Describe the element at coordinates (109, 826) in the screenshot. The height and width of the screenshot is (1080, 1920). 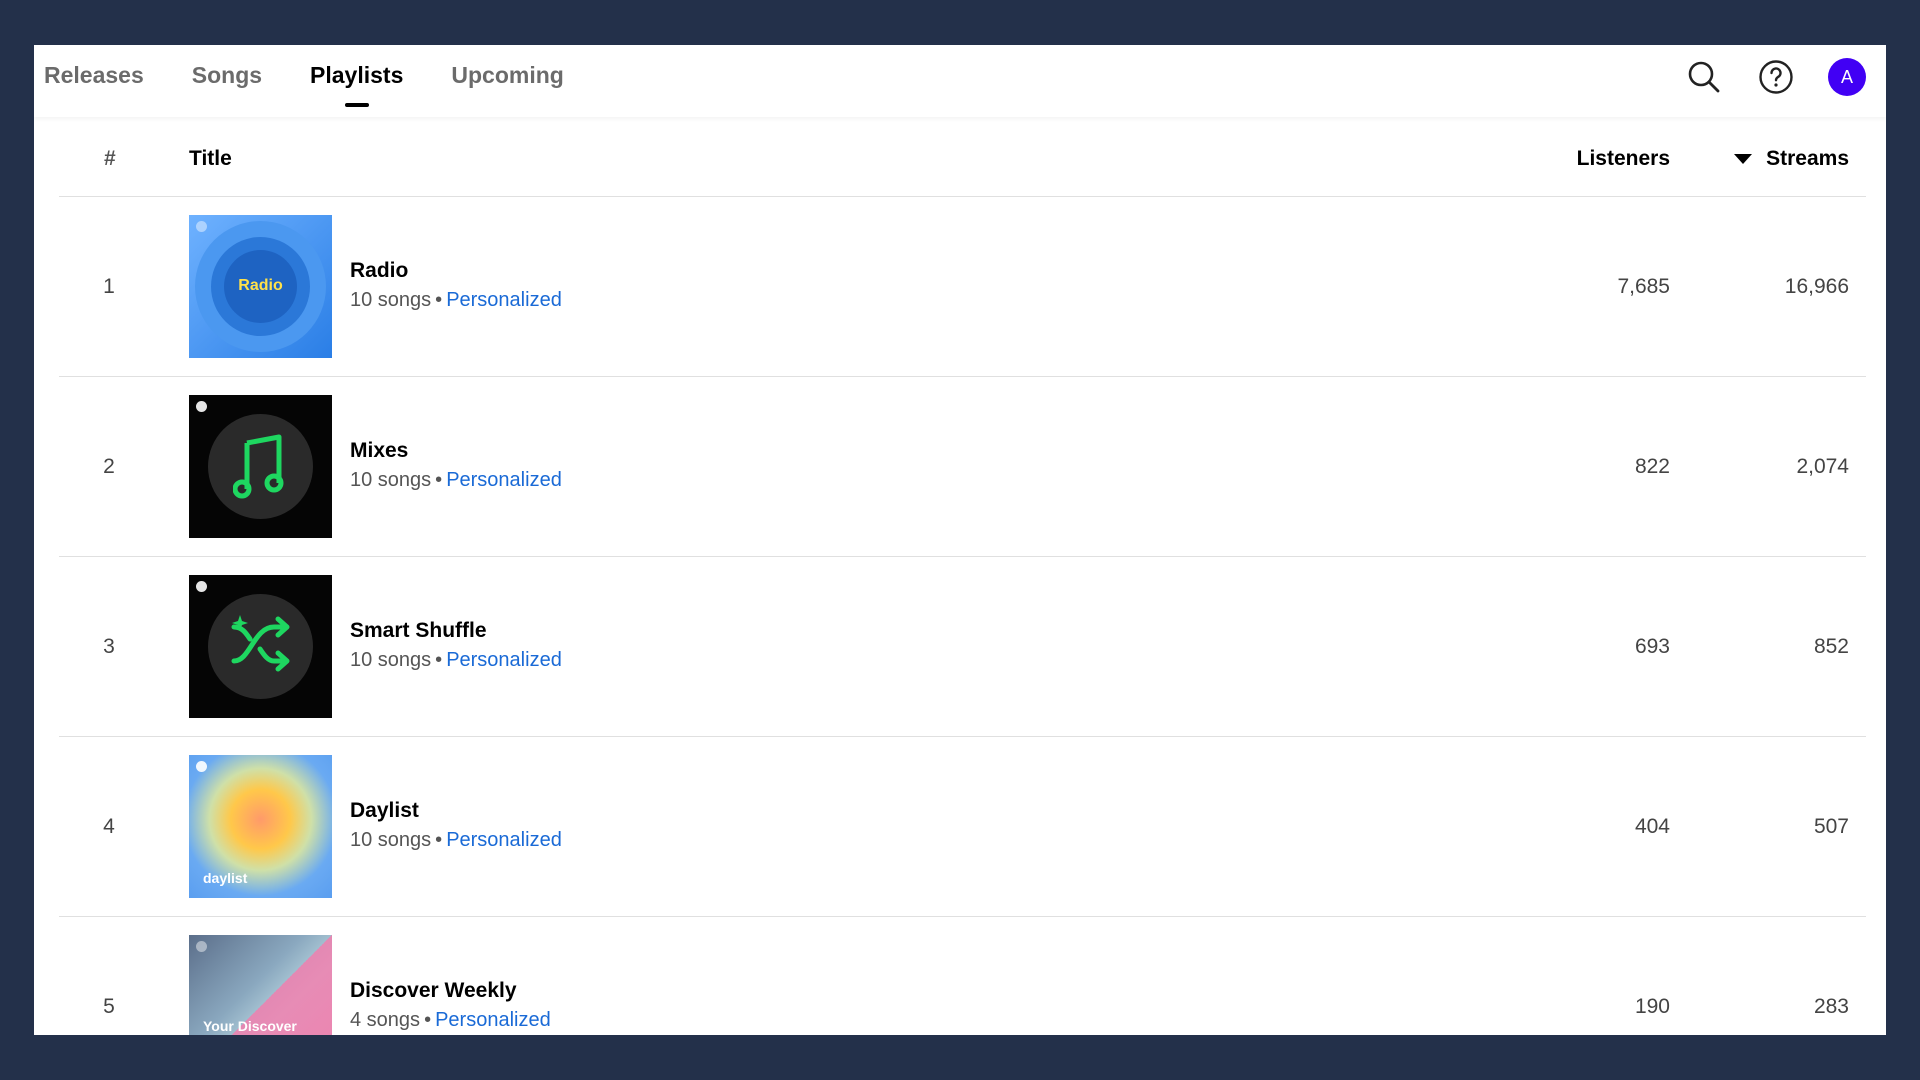
I see `row-rank: 4` at that location.